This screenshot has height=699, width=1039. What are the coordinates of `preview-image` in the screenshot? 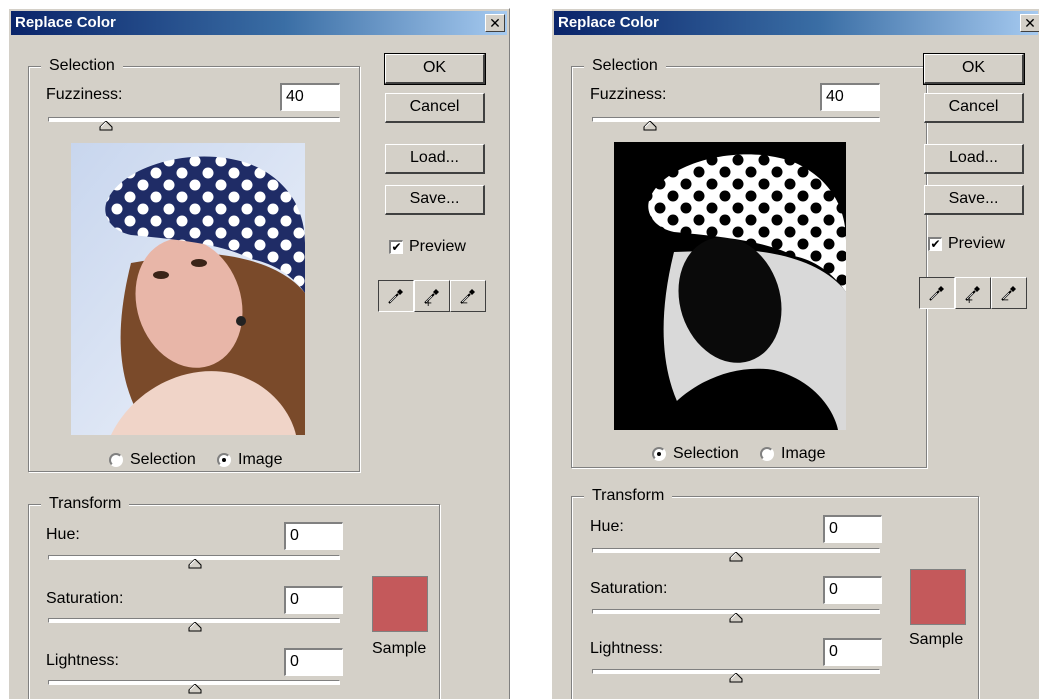 It's located at (188, 289).